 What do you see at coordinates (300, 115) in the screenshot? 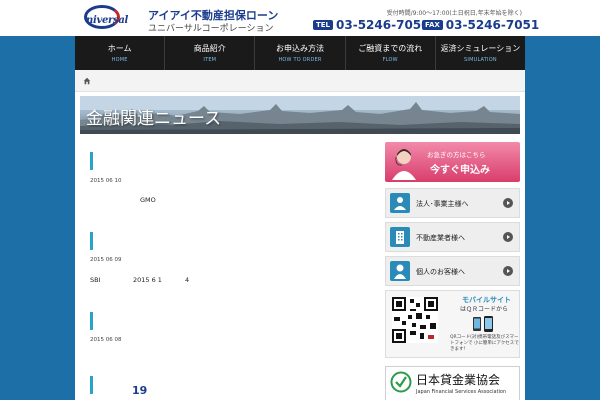
I see `page-banner: 金融関連ニュース` at bounding box center [300, 115].